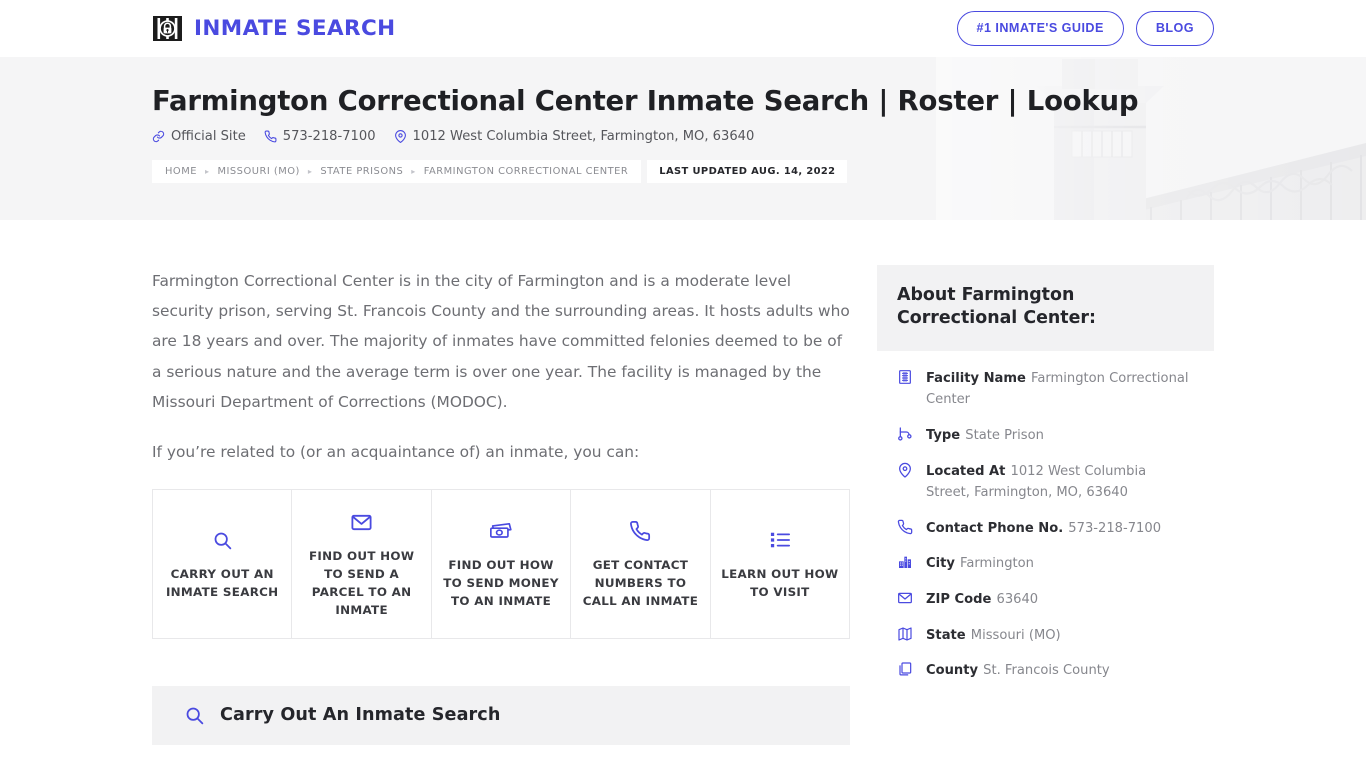 The height and width of the screenshot is (768, 1366). What do you see at coordinates (1015, 635) in the screenshot?
I see `fact-value: Missouri (MO)` at bounding box center [1015, 635].